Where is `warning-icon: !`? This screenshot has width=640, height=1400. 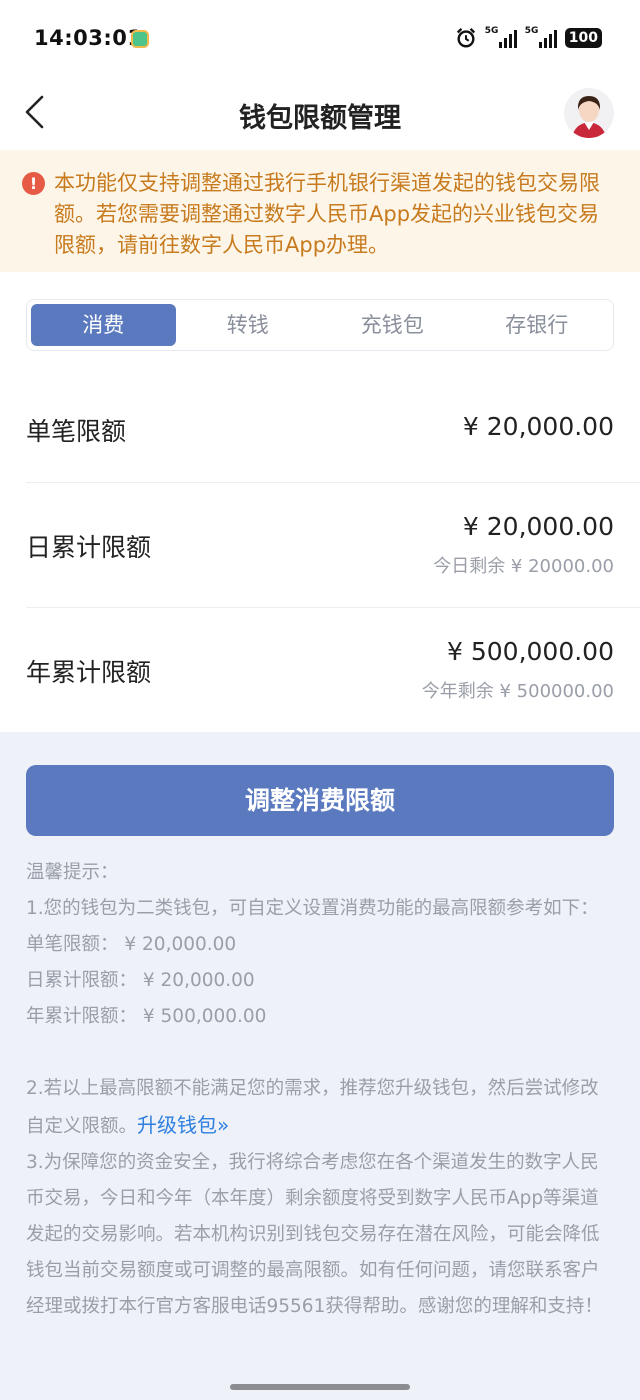 warning-icon: ! is located at coordinates (33, 183).